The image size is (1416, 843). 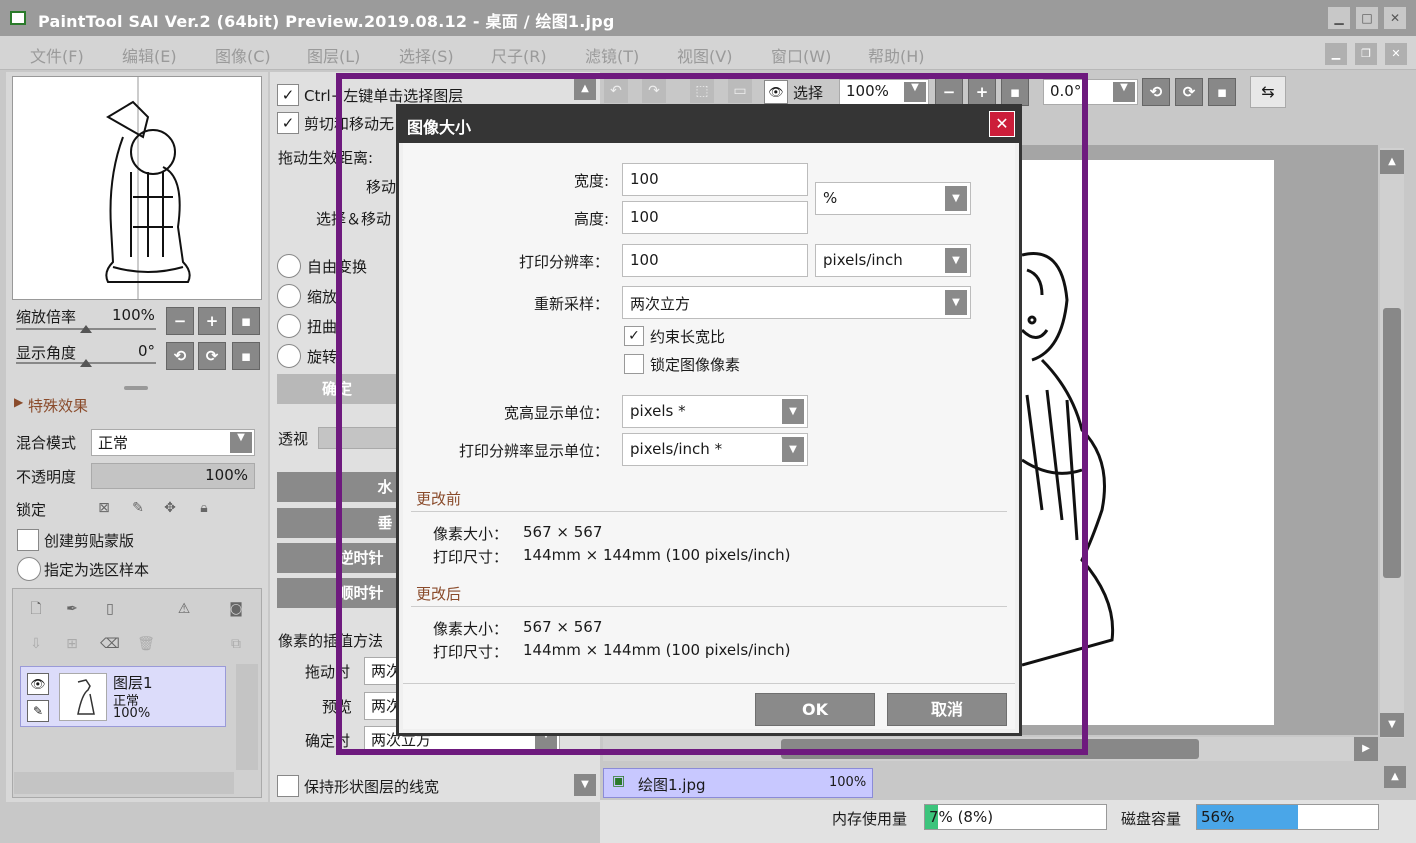 I want to click on rotate-reset-button: ▪, so click(x=246, y=356).